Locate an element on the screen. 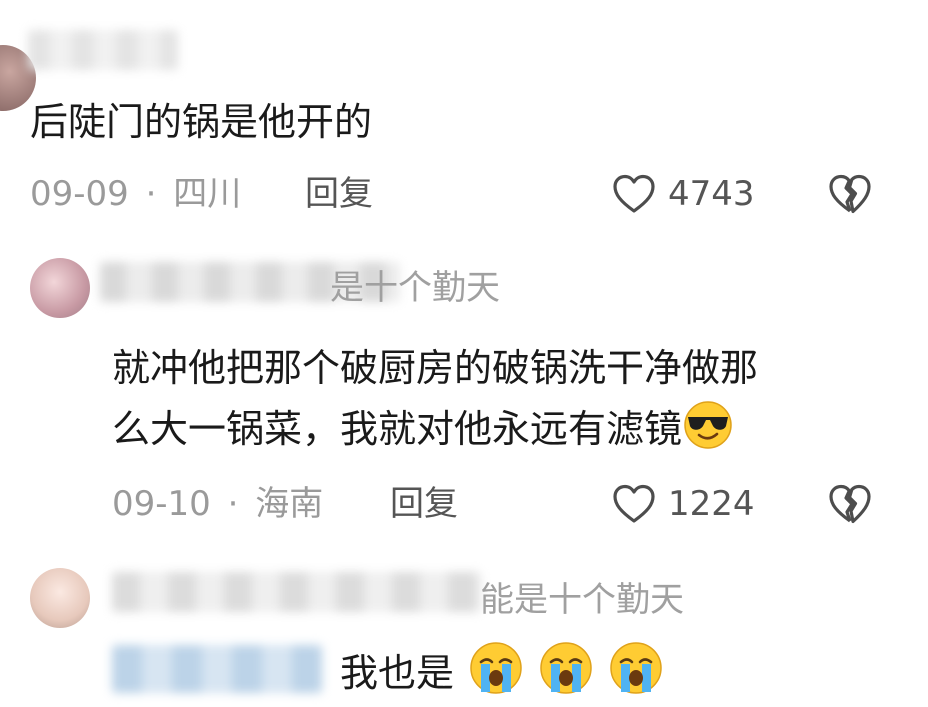 The width and height of the screenshot is (928, 707). comment-text: 后陡门的锅是他开的 is located at coordinates (201, 122).